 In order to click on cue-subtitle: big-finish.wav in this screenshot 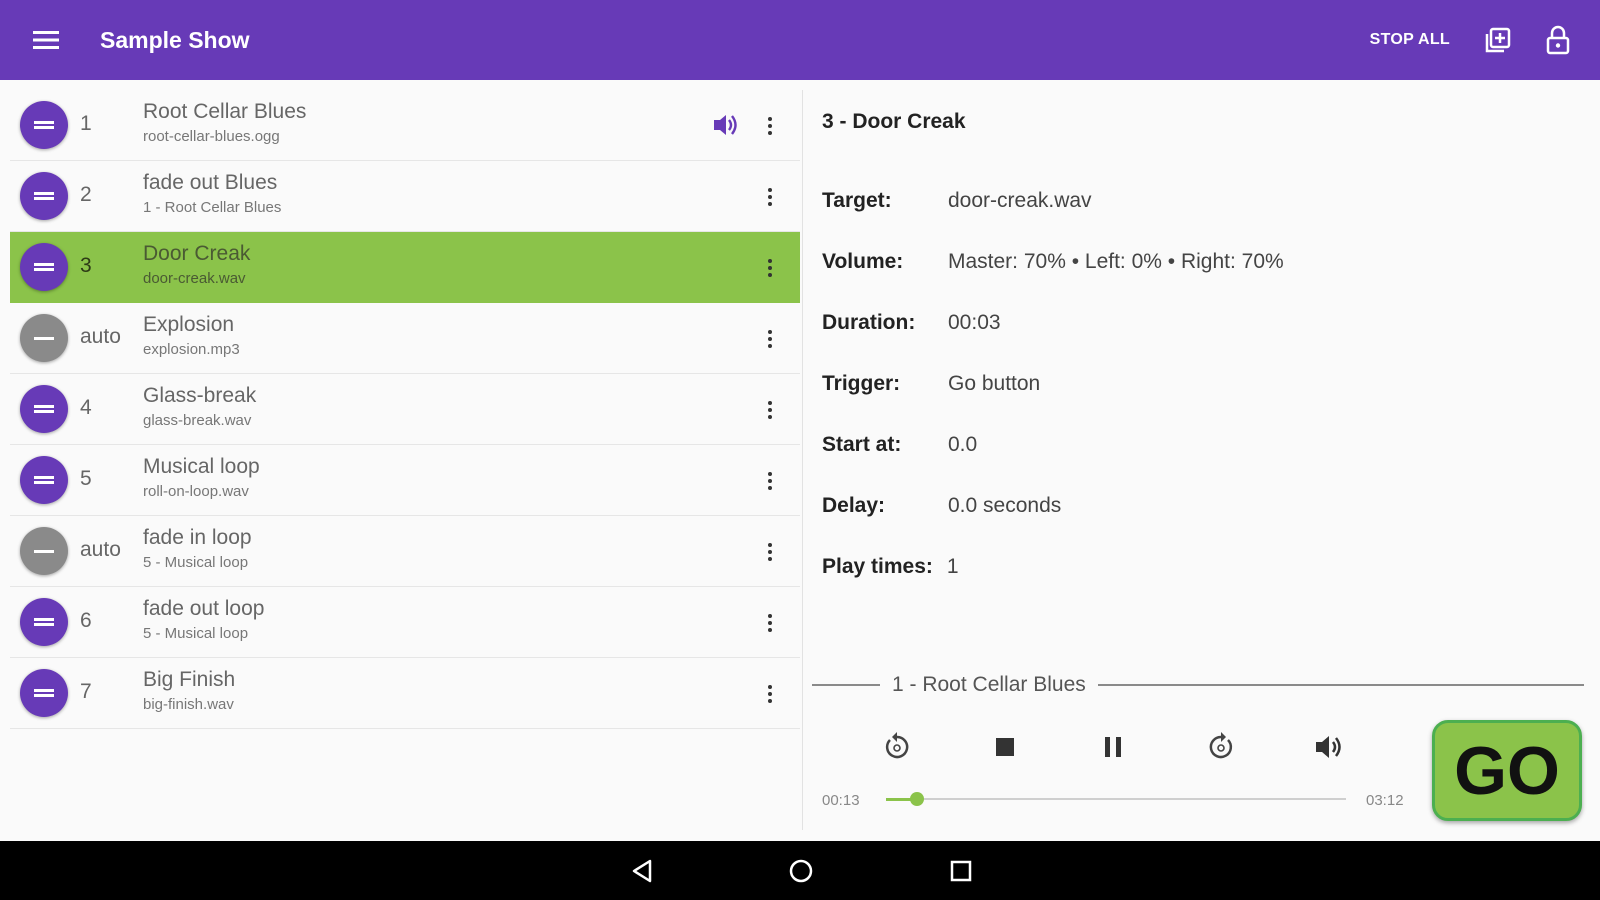, I will do `click(188, 704)`.